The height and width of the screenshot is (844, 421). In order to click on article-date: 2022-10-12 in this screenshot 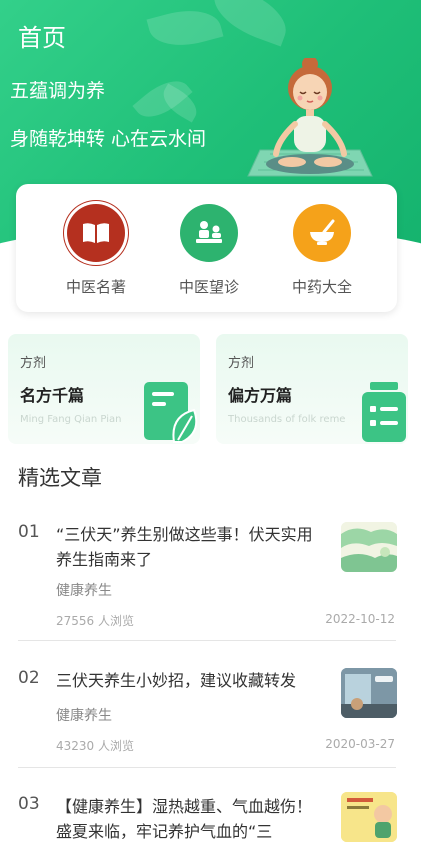, I will do `click(360, 619)`.